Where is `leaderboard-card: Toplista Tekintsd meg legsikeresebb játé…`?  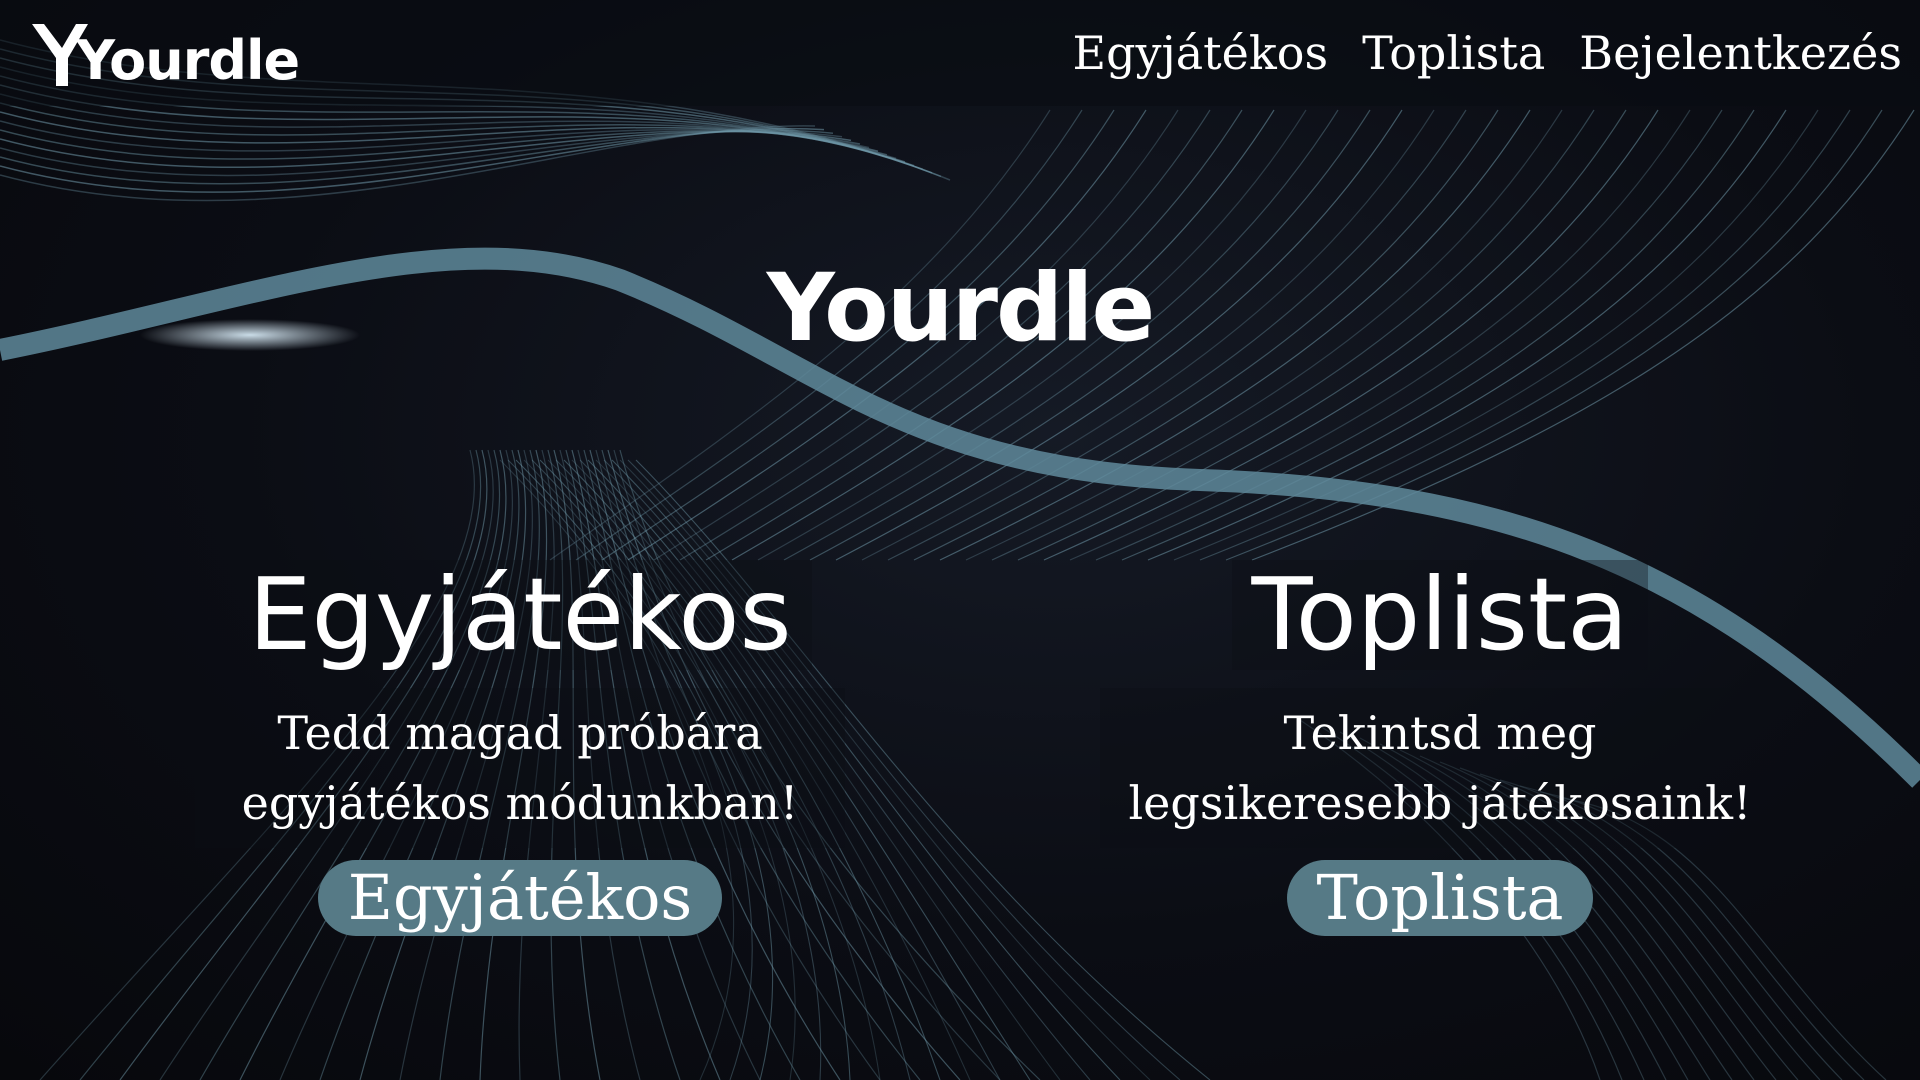
leaderboard-card: Toplista Tekintsd meg legsikeresebb játé… is located at coordinates (1440, 748).